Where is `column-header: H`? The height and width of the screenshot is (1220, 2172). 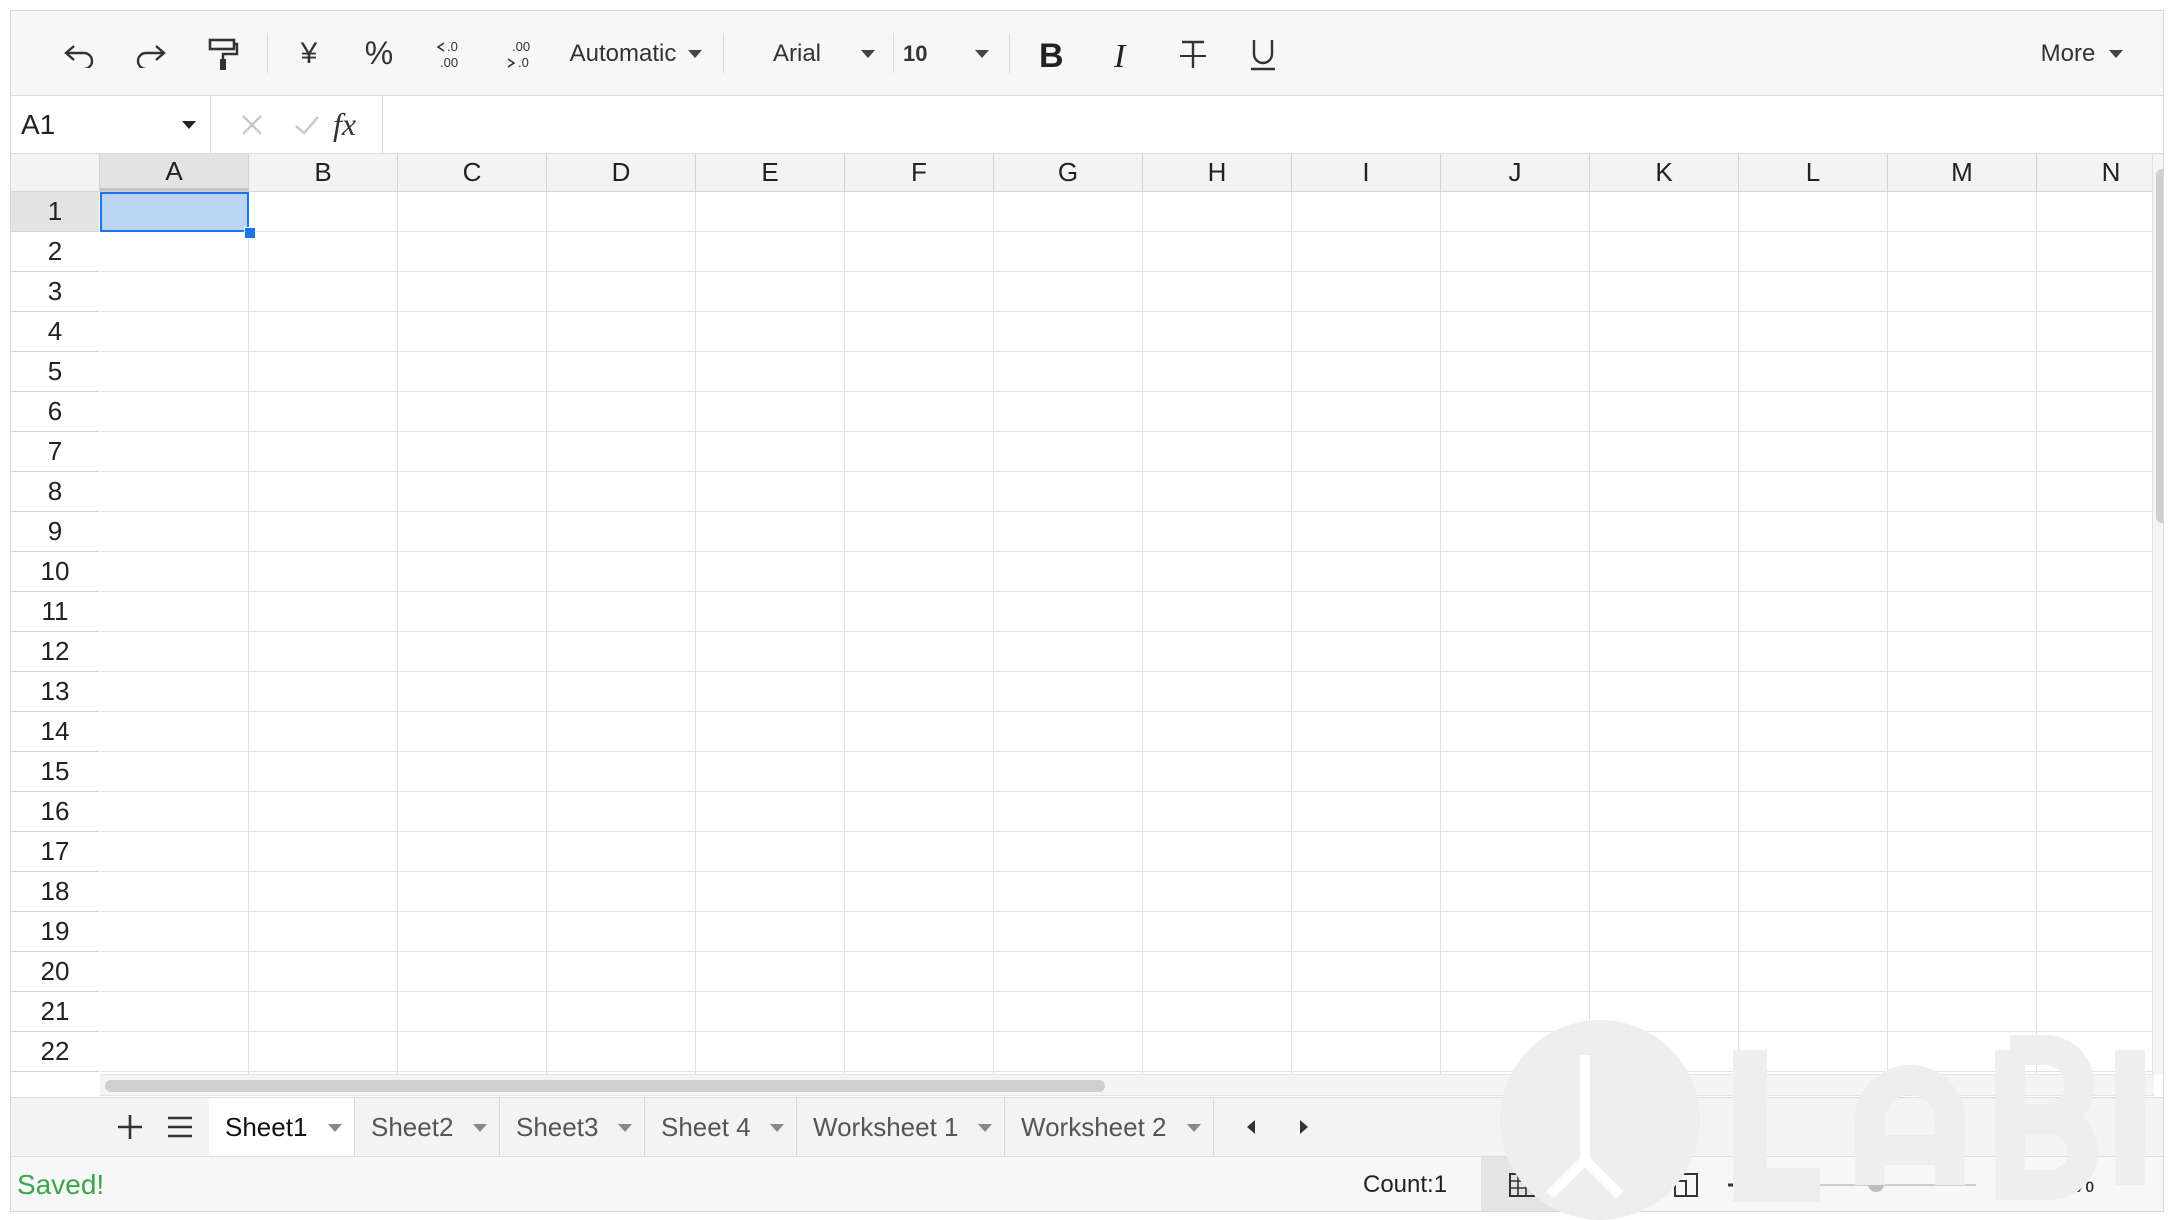
column-header: H is located at coordinates (1217, 172).